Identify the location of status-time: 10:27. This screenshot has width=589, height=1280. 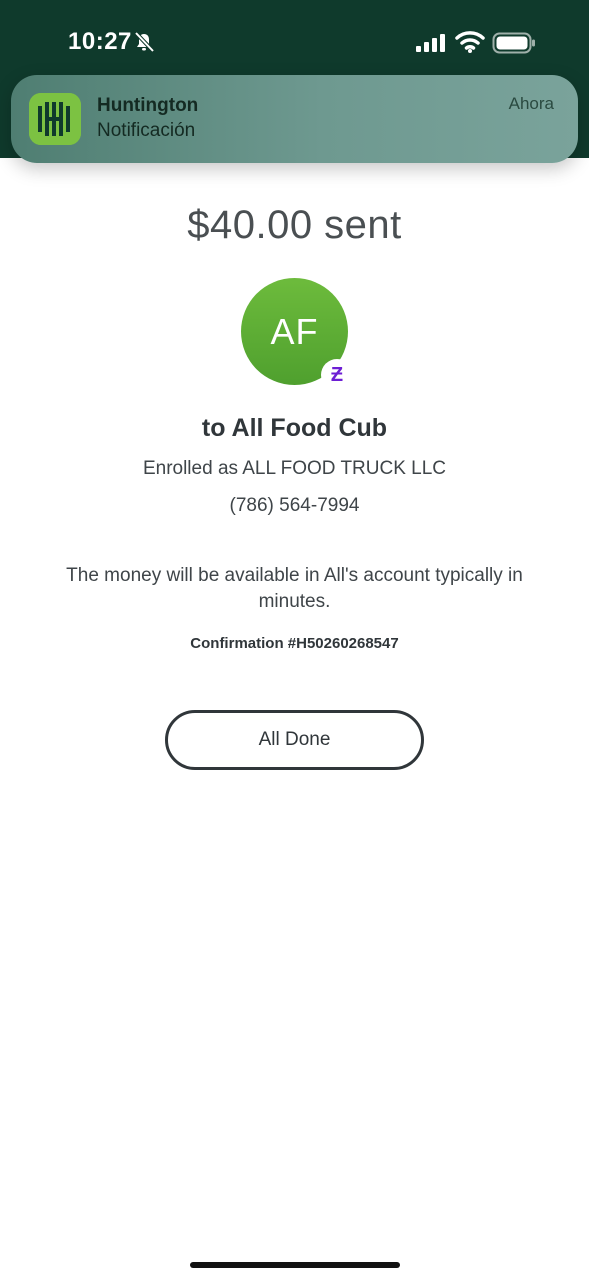
(100, 41).